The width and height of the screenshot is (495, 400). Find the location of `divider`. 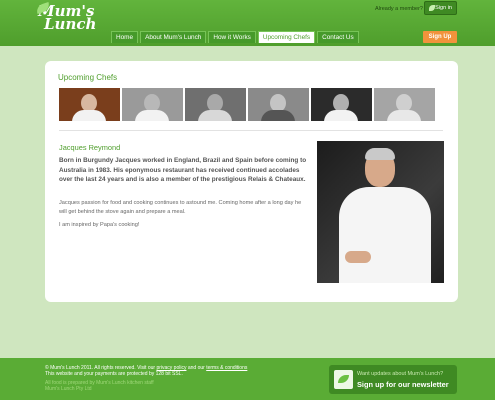

divider is located at coordinates (251, 130).